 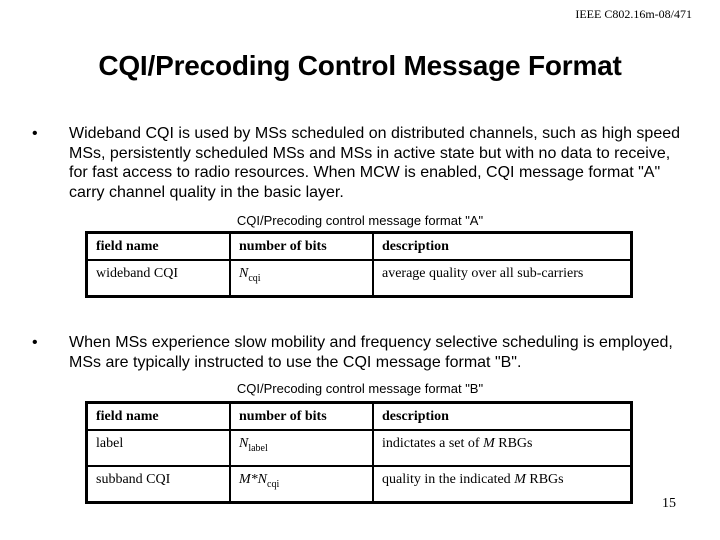 I want to click on cell-description: quality in the indicated M RBGs, so click(x=502, y=484).